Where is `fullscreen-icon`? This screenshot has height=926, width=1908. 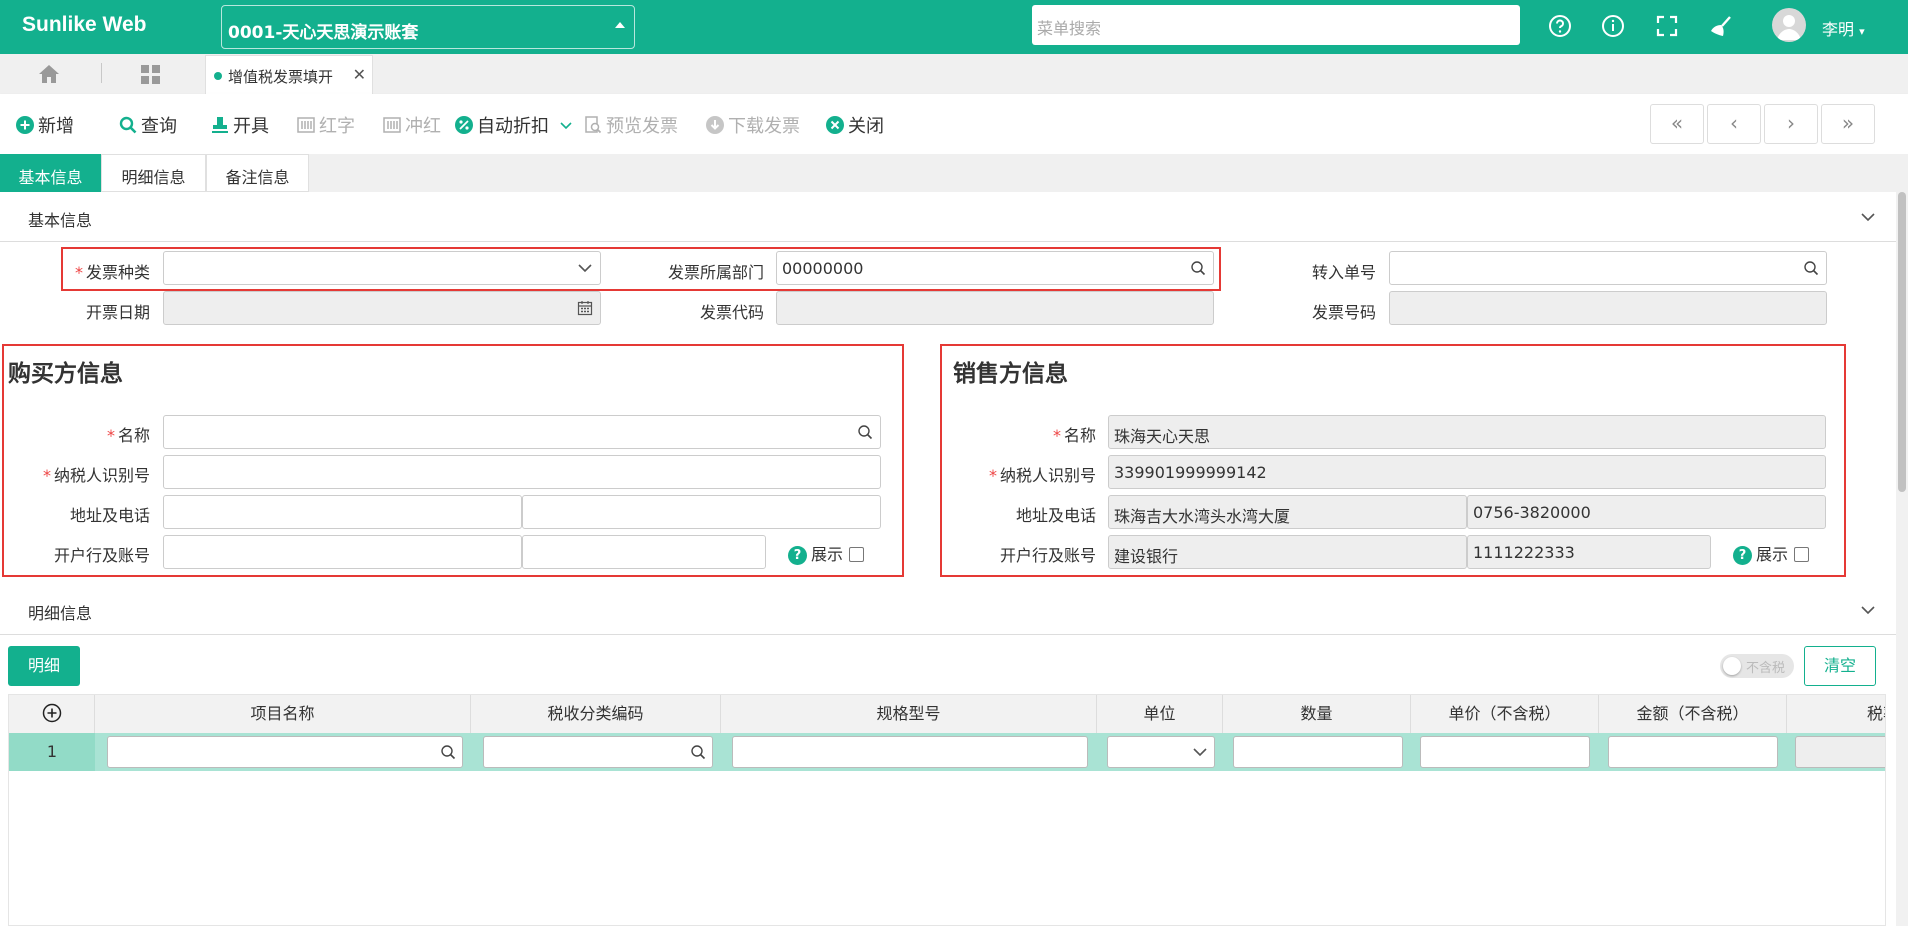 fullscreen-icon is located at coordinates (1668, 27).